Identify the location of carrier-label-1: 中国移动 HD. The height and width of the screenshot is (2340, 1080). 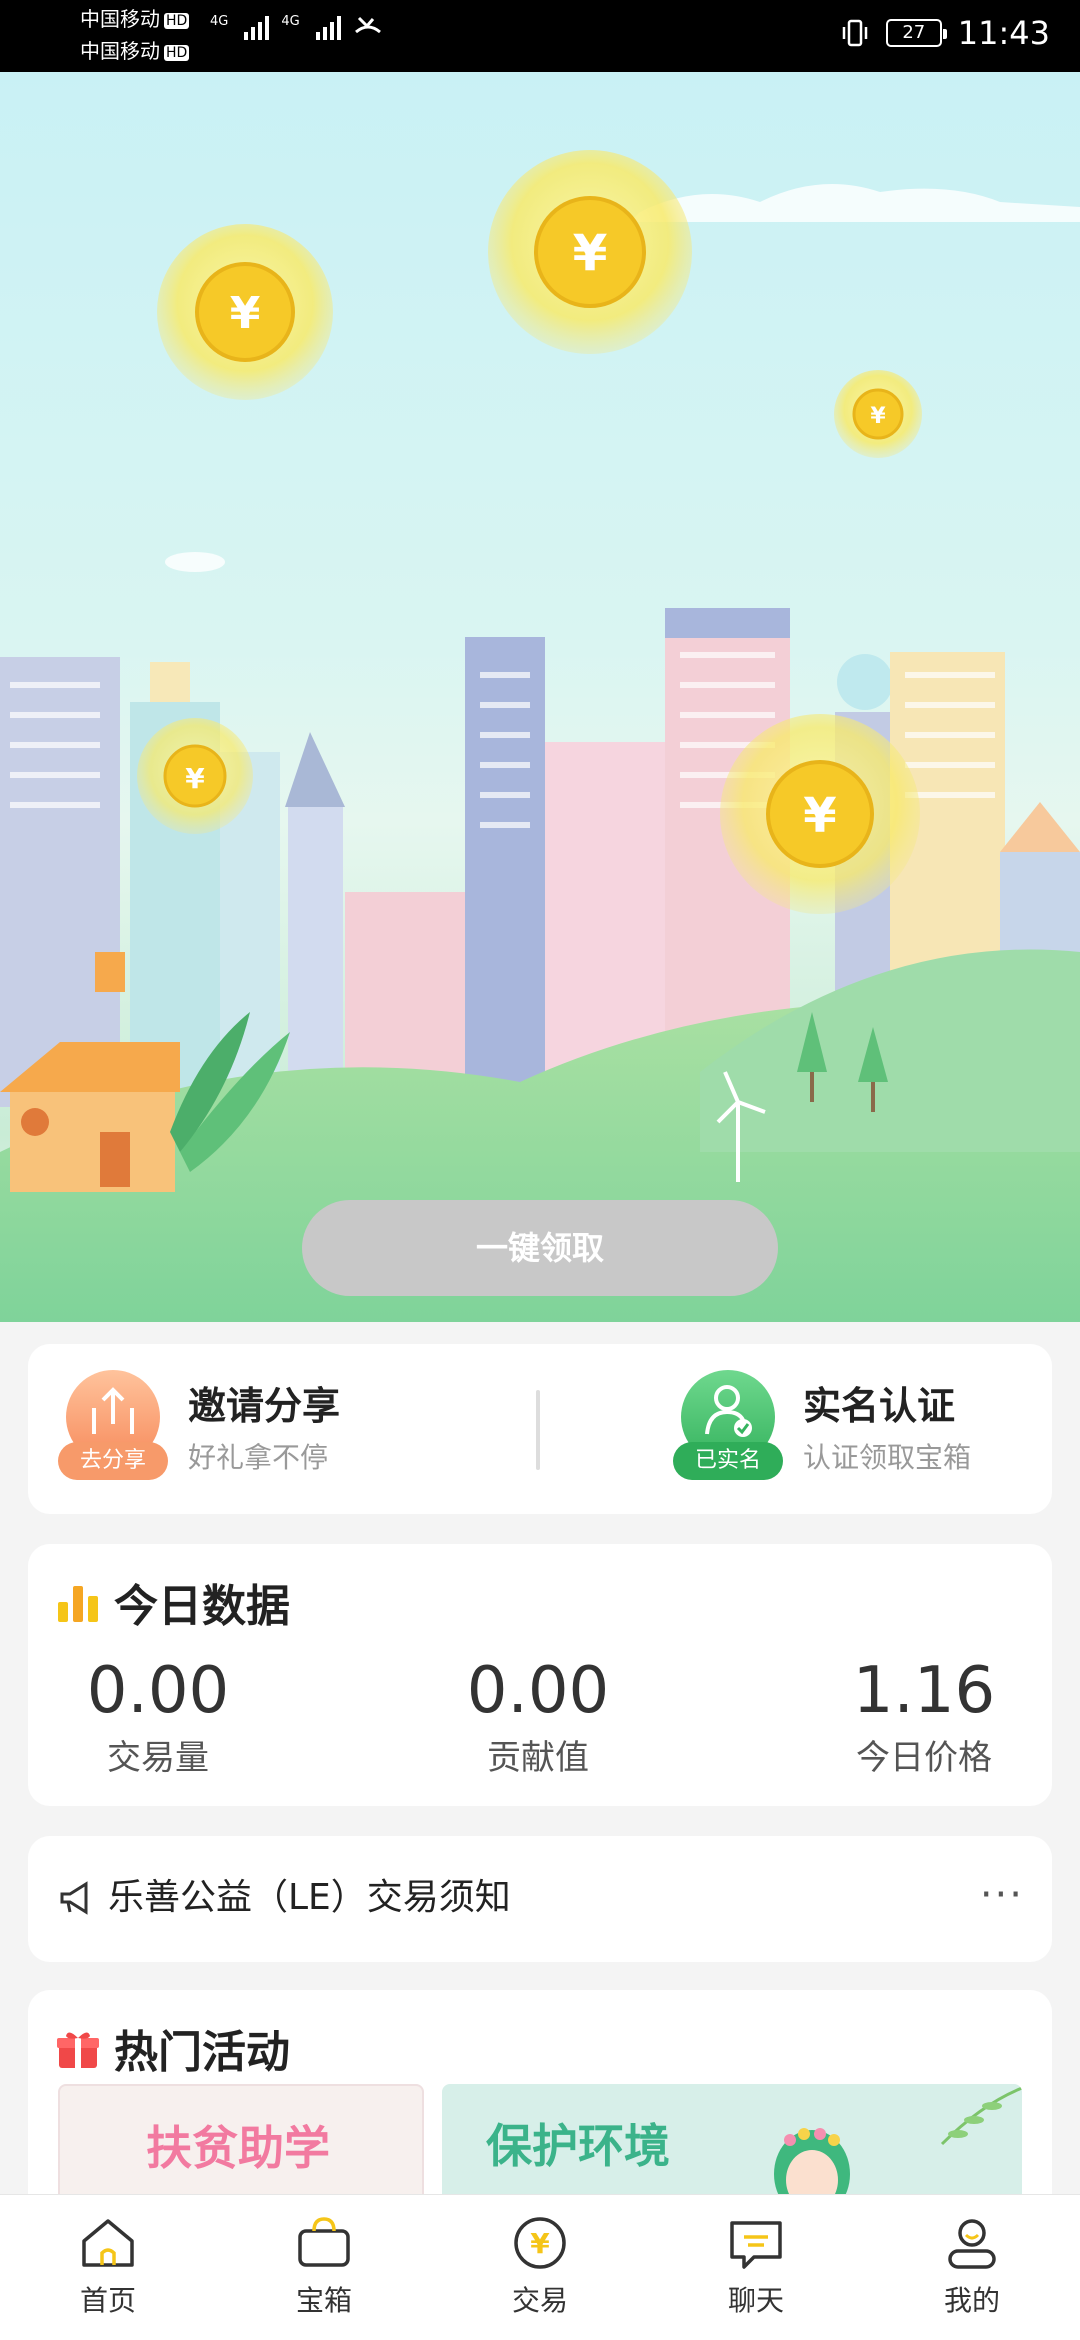
(135, 19).